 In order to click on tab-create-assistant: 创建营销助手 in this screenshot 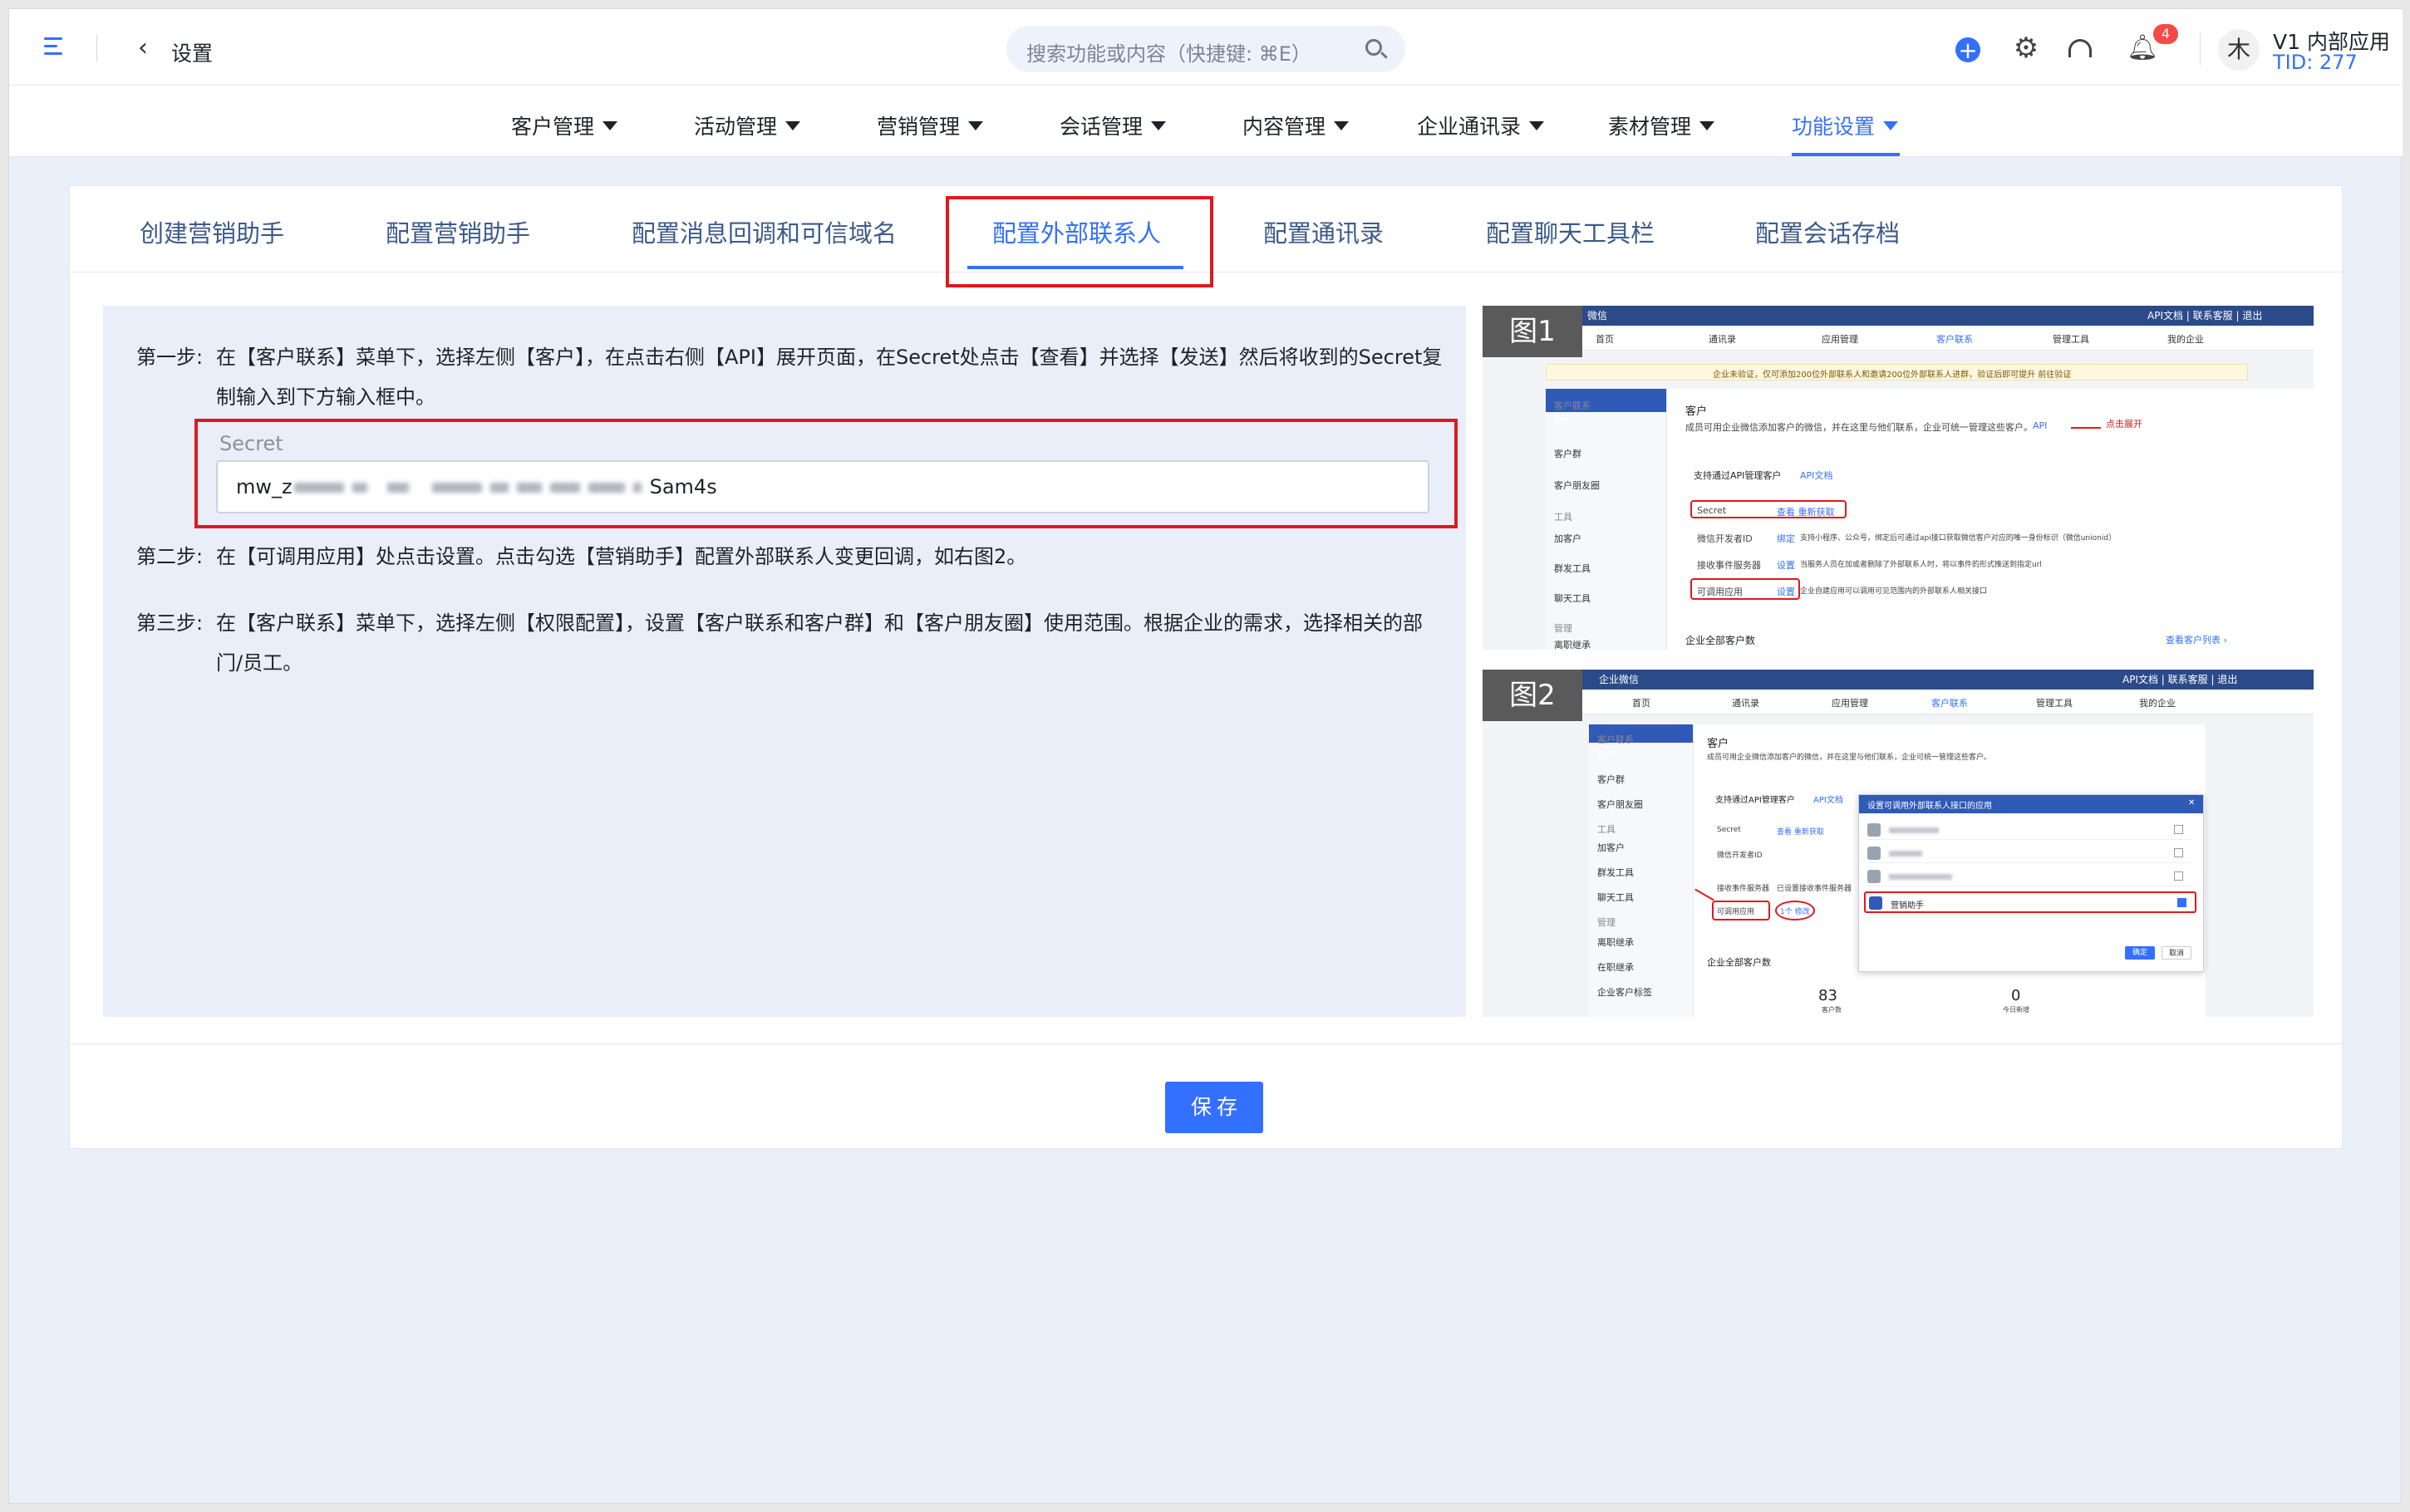, I will do `click(212, 231)`.